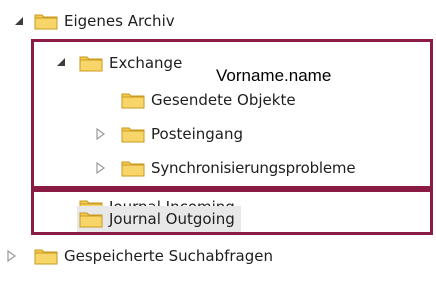 Image resolution: width=436 pixels, height=289 pixels. What do you see at coordinates (119, 20) in the screenshot?
I see `tree-item-label: Eigenes Archiv` at bounding box center [119, 20].